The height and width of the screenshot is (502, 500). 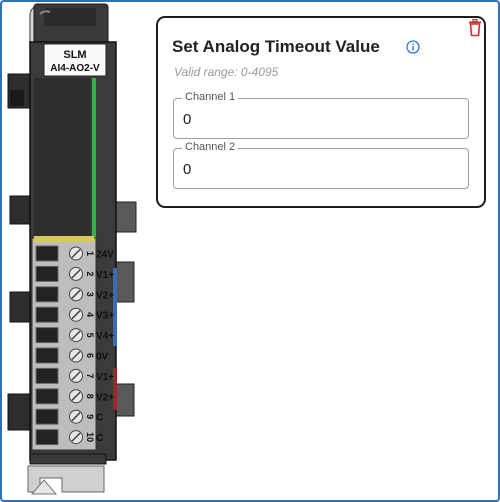 I want to click on terminal-label: V4+, so click(x=105, y=336).